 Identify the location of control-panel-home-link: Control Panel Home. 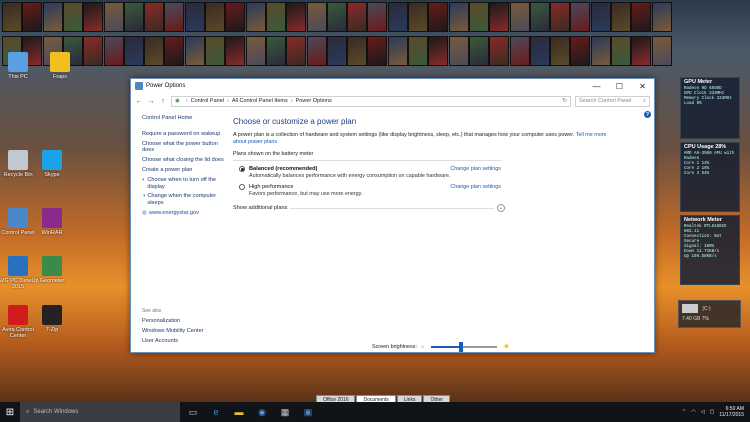
(186, 118).